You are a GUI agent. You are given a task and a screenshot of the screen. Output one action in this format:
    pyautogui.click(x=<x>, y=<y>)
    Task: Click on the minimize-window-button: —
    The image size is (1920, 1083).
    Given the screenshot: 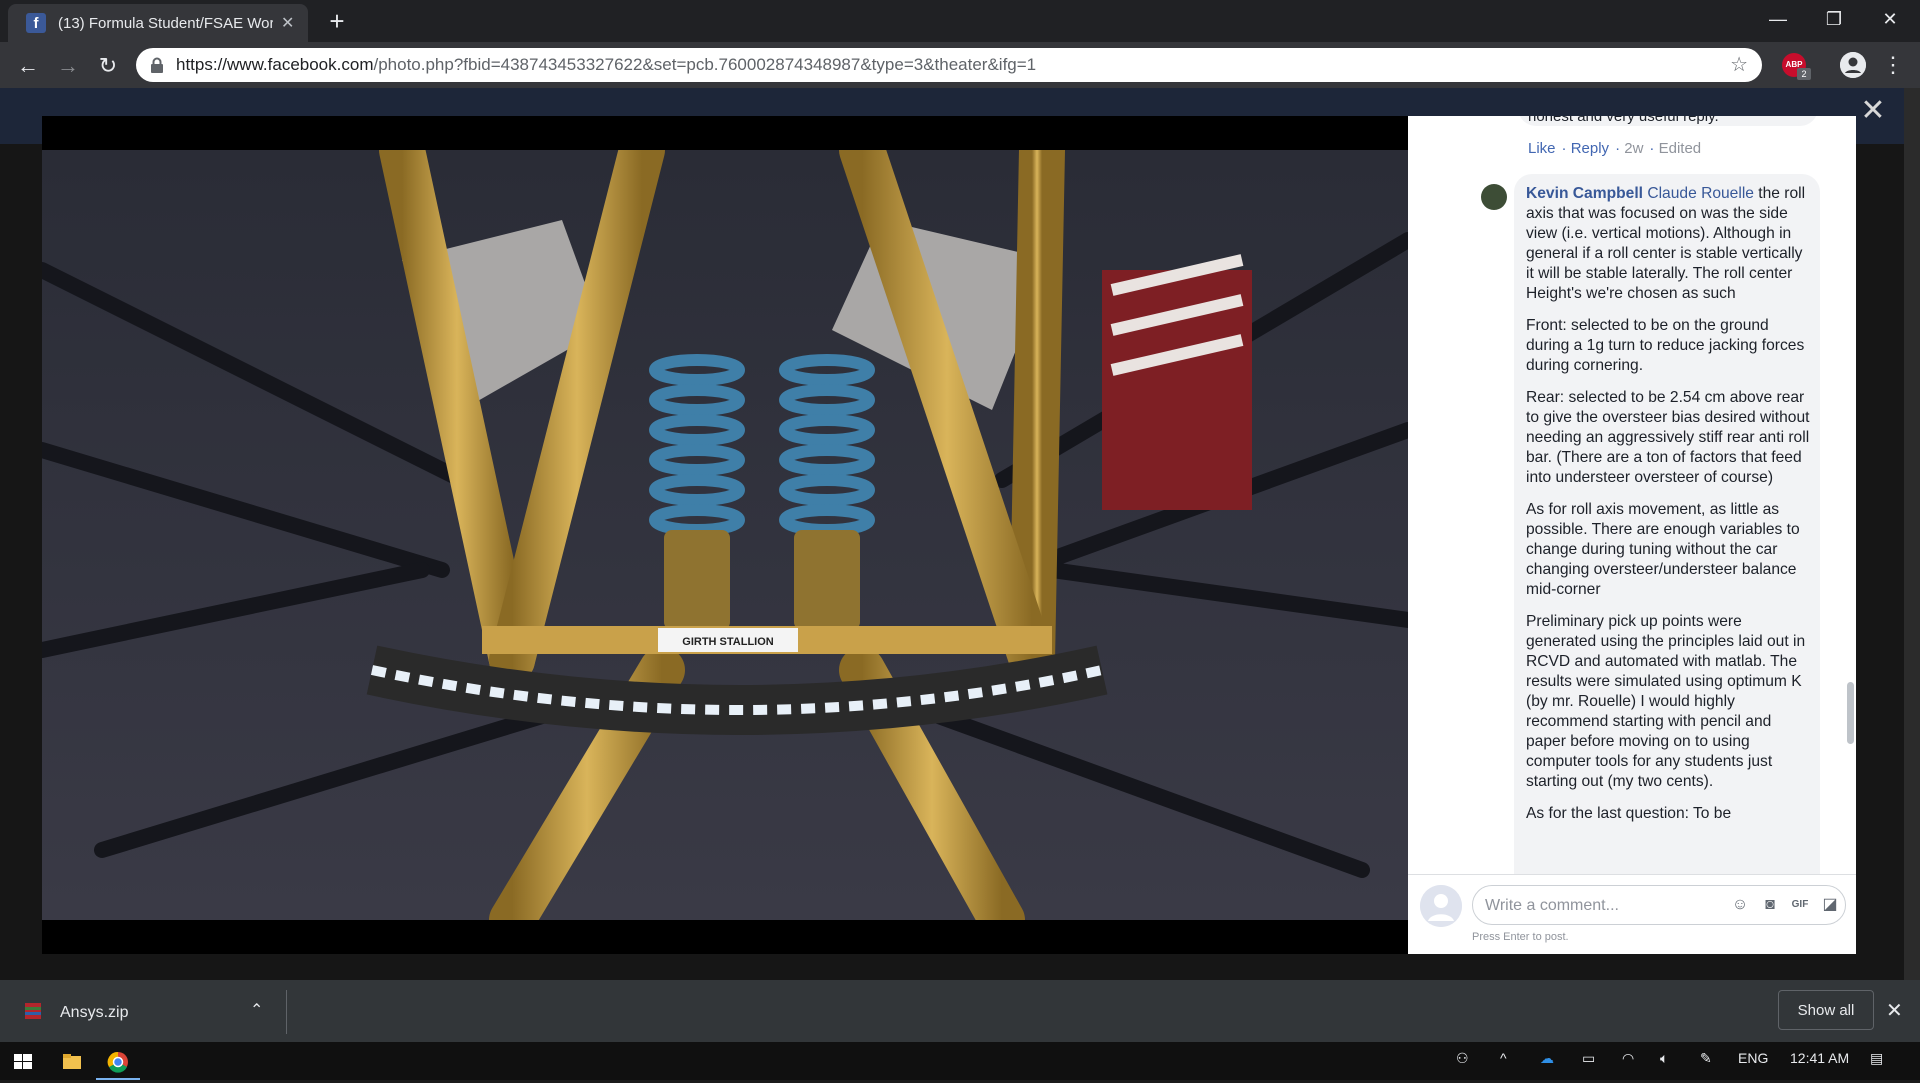 What is the action you would take?
    pyautogui.click(x=1778, y=19)
    